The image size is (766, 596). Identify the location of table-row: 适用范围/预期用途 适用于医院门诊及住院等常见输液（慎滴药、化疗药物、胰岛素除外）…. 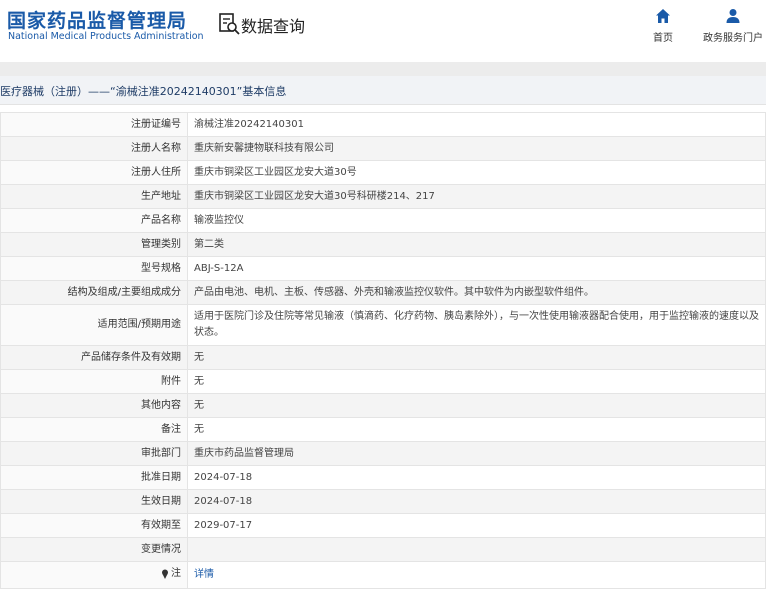
(383, 325).